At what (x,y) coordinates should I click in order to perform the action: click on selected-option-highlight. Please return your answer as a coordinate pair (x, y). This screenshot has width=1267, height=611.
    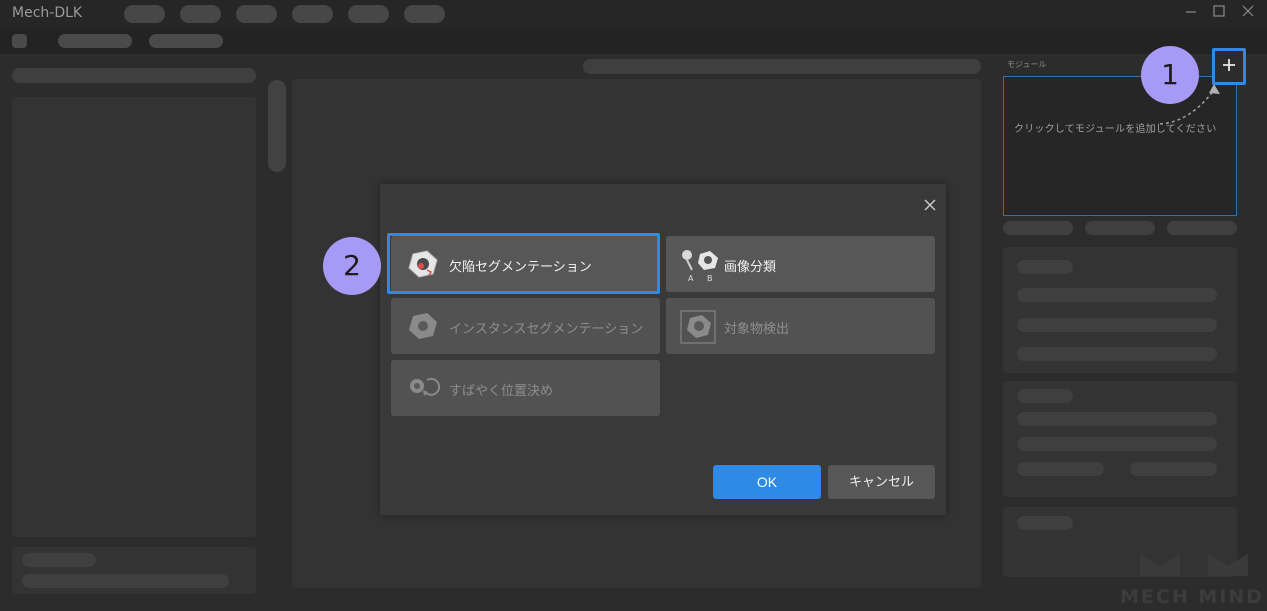
    Looking at the image, I should click on (523, 263).